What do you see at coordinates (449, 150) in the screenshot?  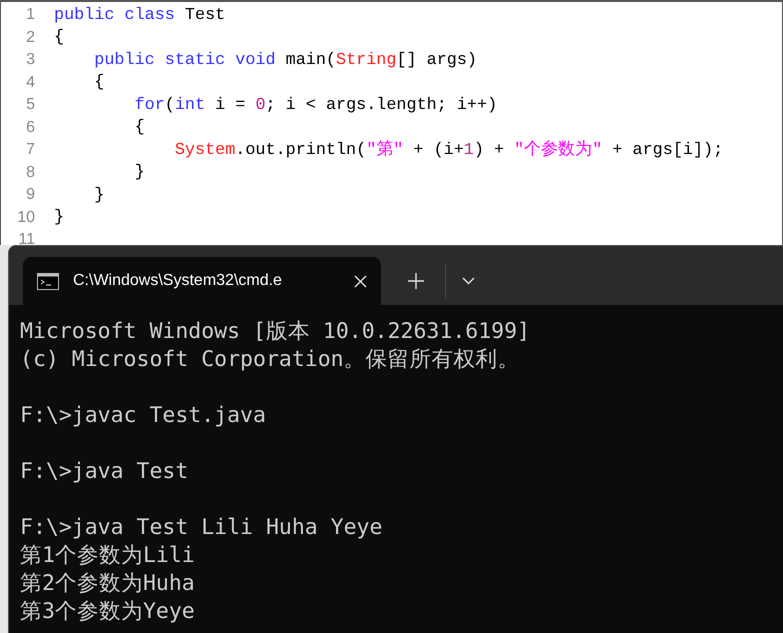 I see `code-line: System.out.println("第" + (i+1) + "个参数为" + args[i]);` at bounding box center [449, 150].